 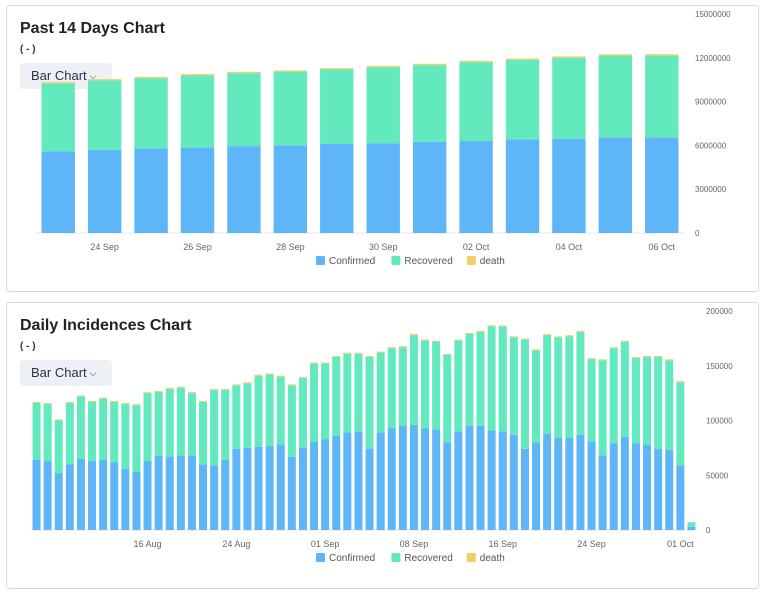 What do you see at coordinates (352, 558) in the screenshot?
I see `legend-label-confirmed: Confirmed` at bounding box center [352, 558].